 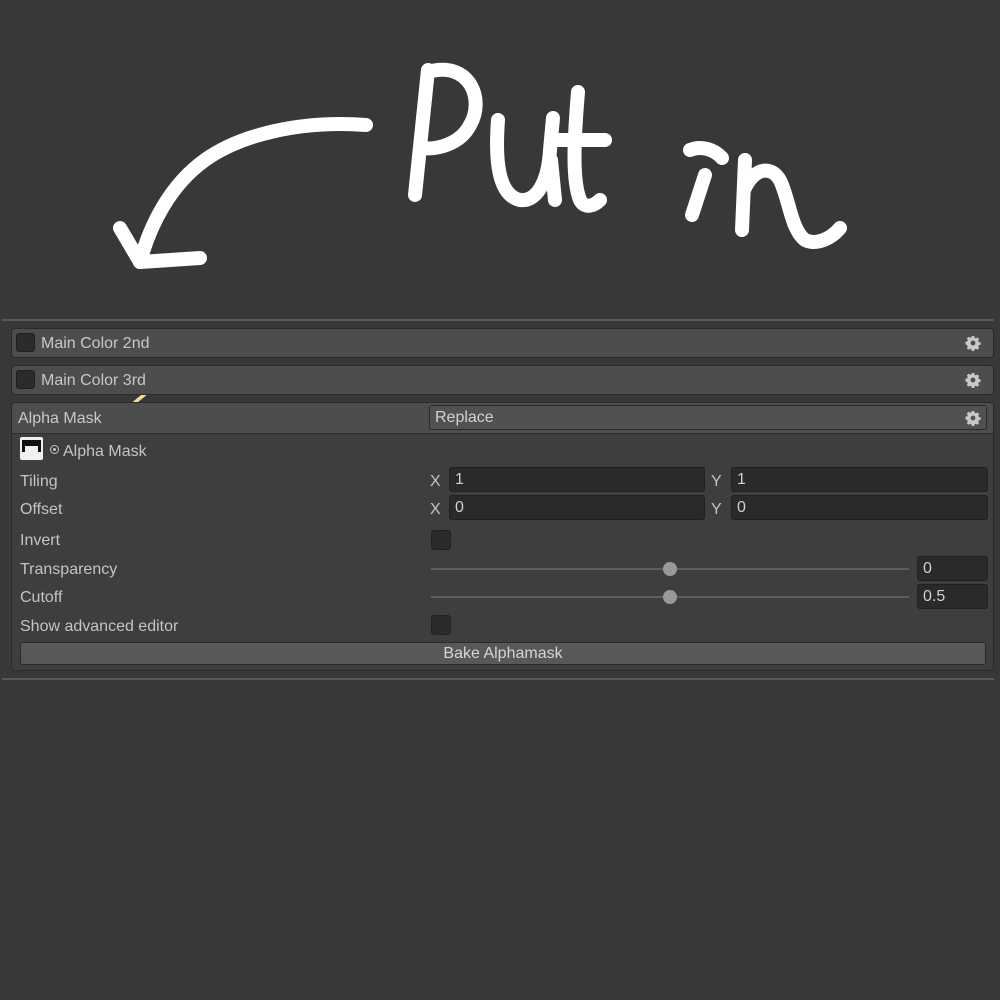 I want to click on annotation-arrowhead-right, so click(x=170, y=260).